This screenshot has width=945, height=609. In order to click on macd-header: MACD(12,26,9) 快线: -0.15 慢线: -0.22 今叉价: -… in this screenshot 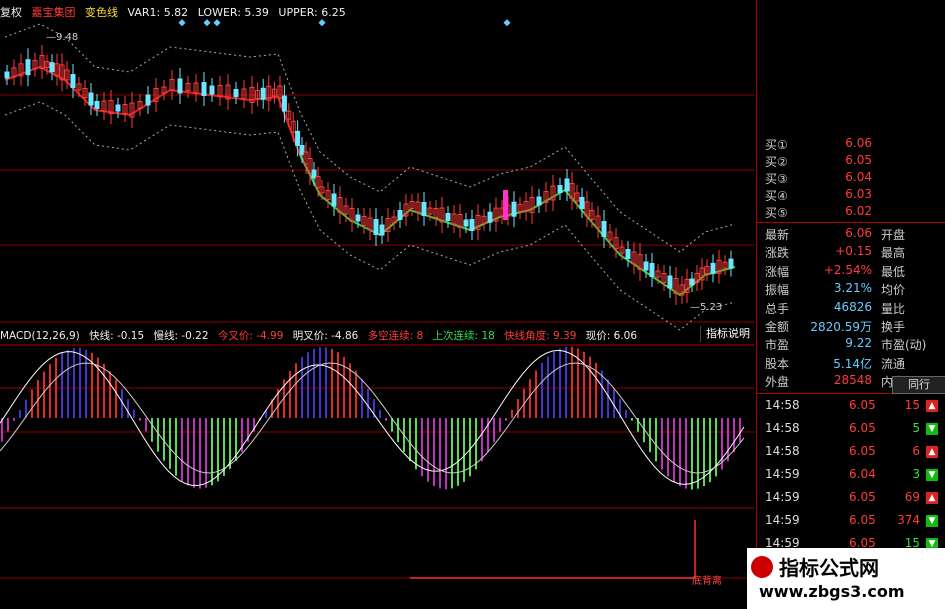, I will do `click(321, 335)`.